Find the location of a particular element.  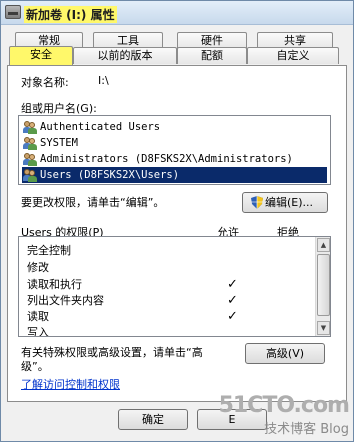

special-permissions-hint-cont: 级”。 is located at coordinates (35, 366).